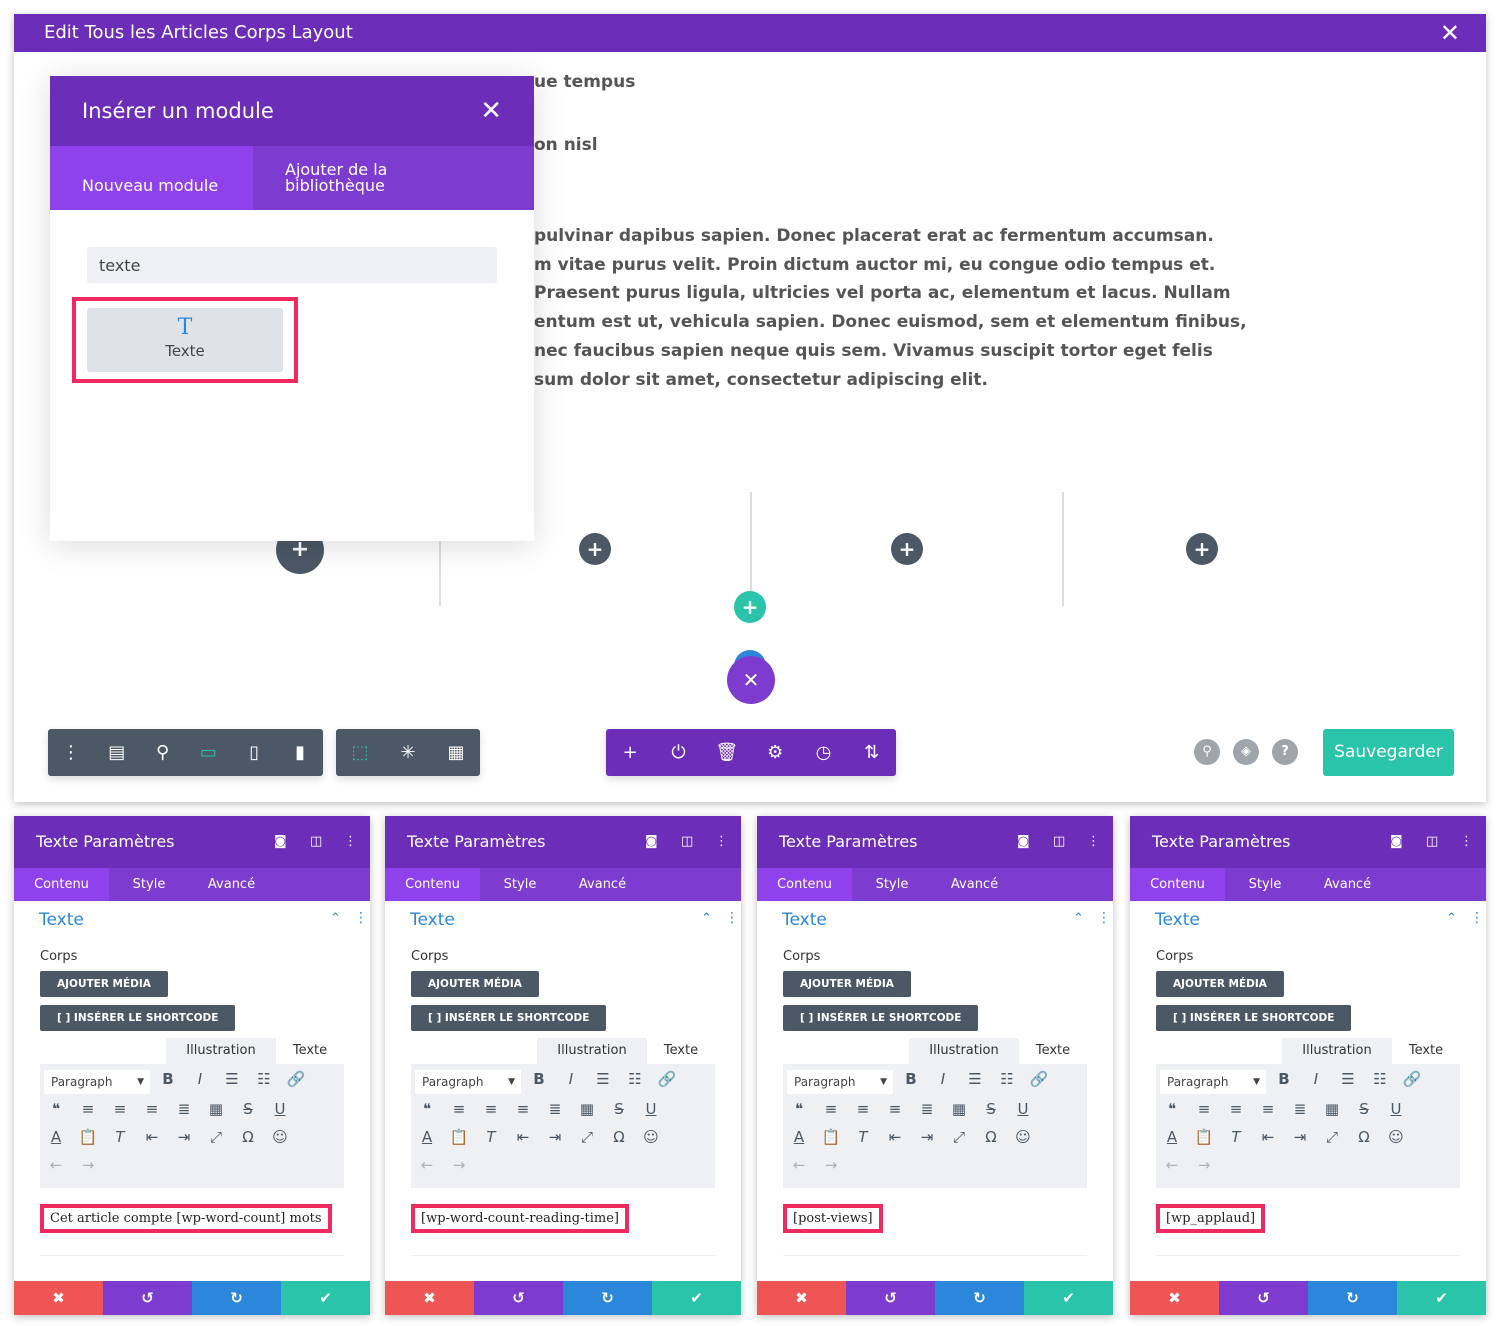 This screenshot has width=1500, height=1326. I want to click on close-dialog-icon: ✕, so click(491, 111).